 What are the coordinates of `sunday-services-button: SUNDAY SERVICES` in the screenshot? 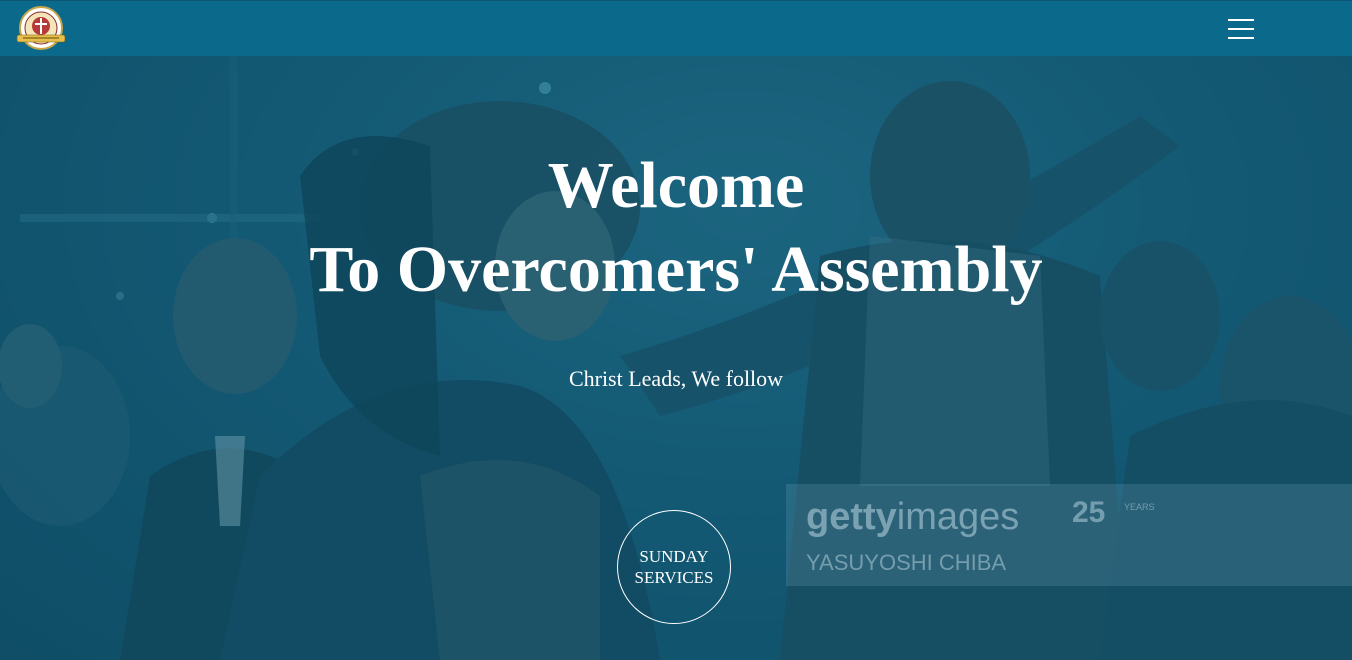 It's located at (674, 567).